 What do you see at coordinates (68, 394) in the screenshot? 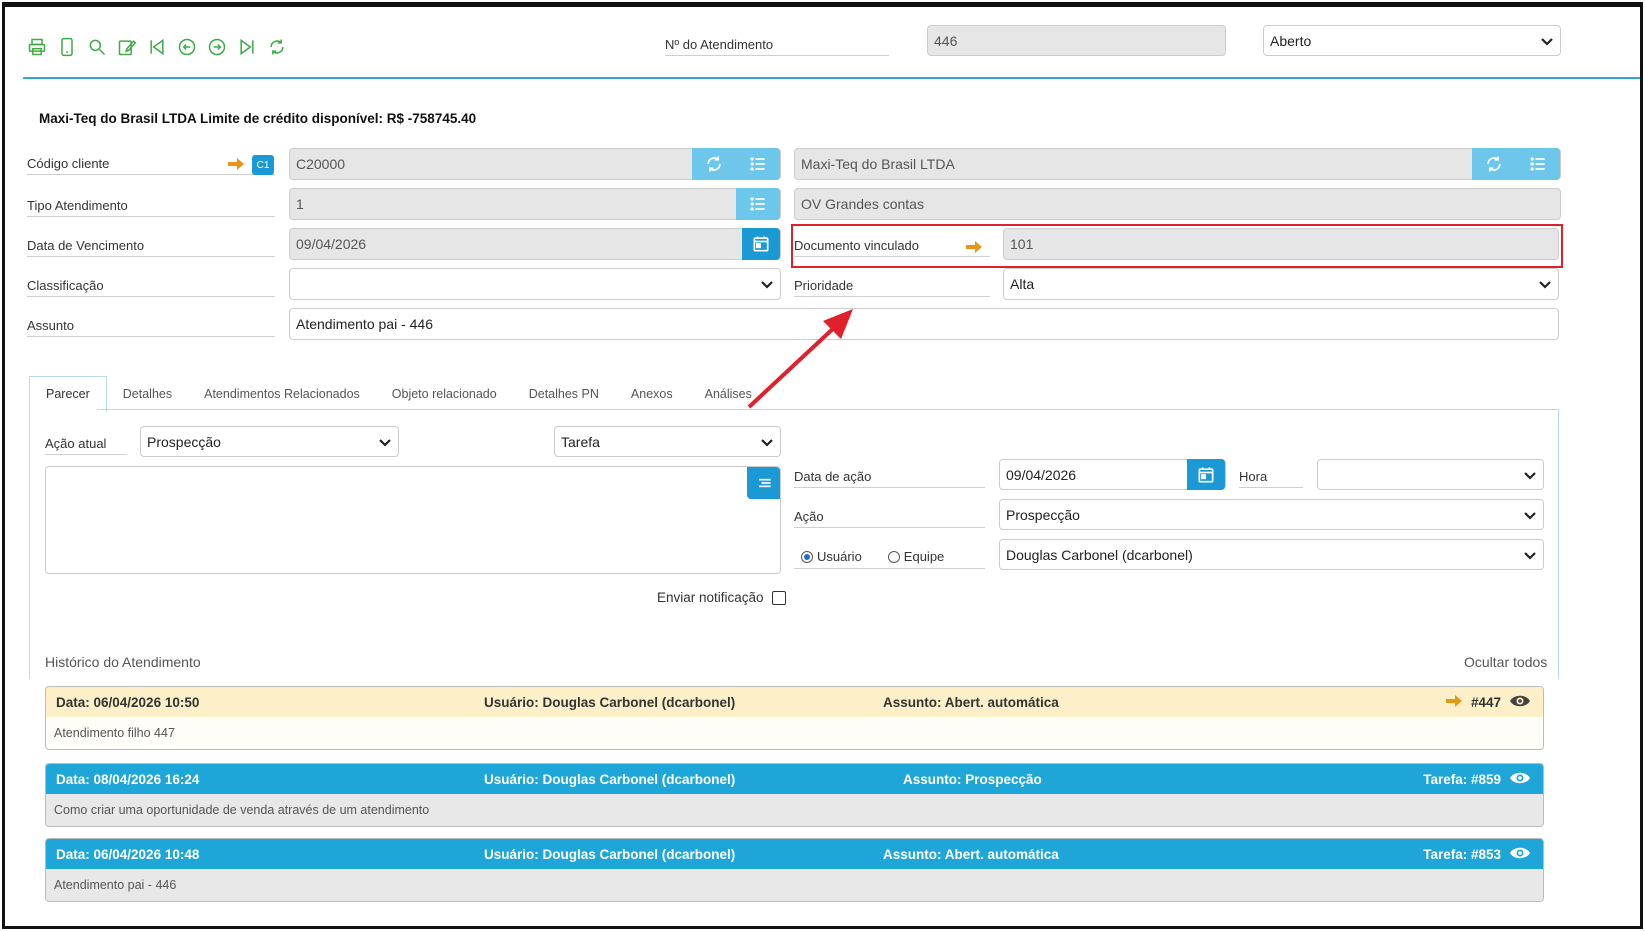
I see `tab-parecer: Parecer` at bounding box center [68, 394].